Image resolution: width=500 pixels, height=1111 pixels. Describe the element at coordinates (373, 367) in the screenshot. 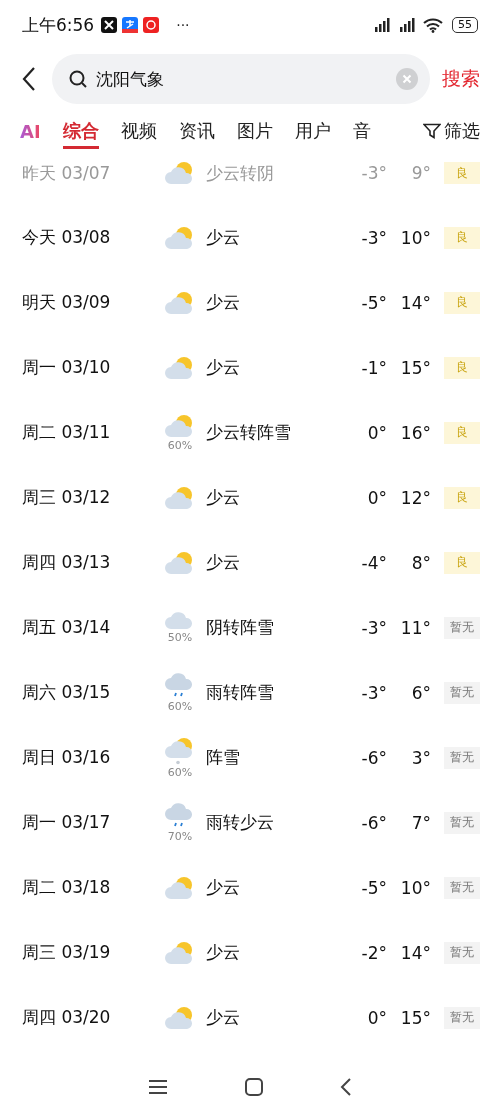

I see `low-temperature: -1°` at that location.